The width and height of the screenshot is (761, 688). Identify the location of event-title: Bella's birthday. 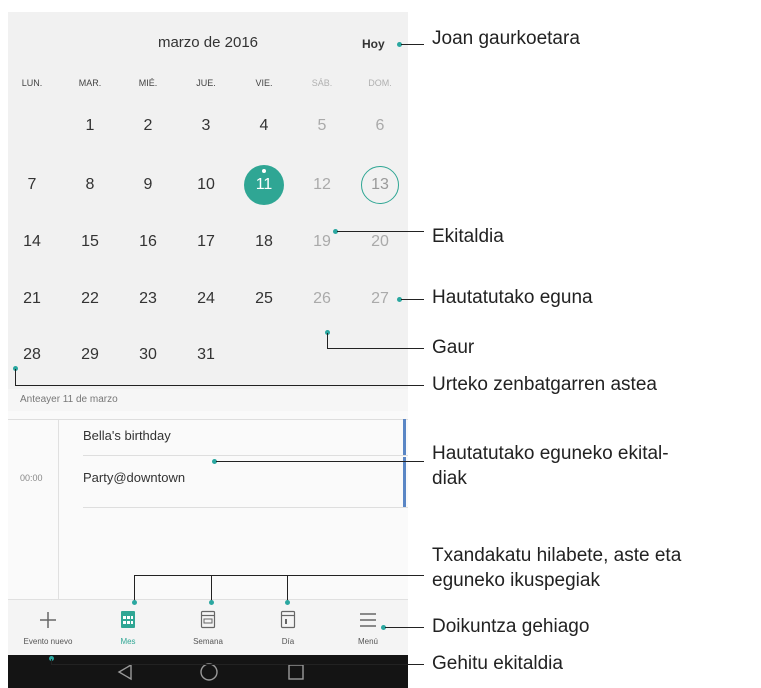
(127, 435).